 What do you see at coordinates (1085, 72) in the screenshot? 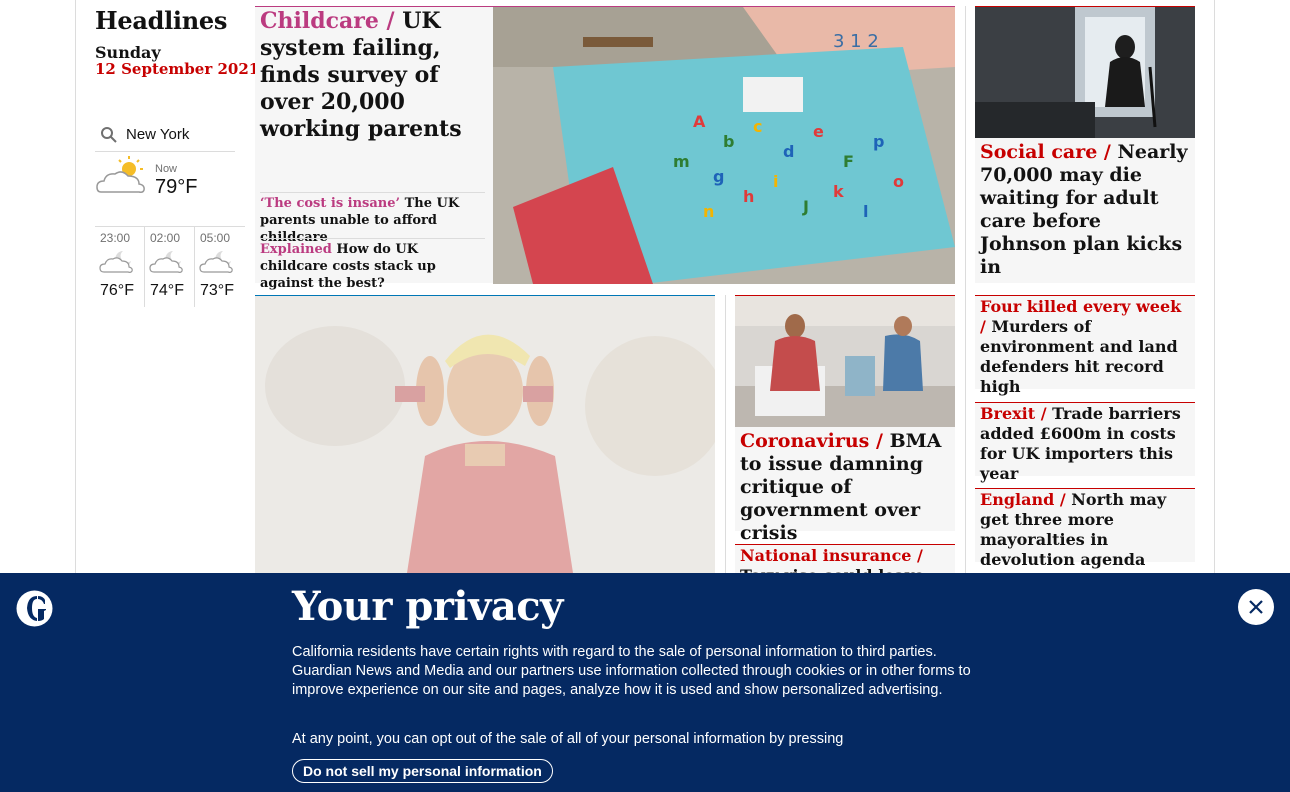
I see `social-care-photo` at bounding box center [1085, 72].